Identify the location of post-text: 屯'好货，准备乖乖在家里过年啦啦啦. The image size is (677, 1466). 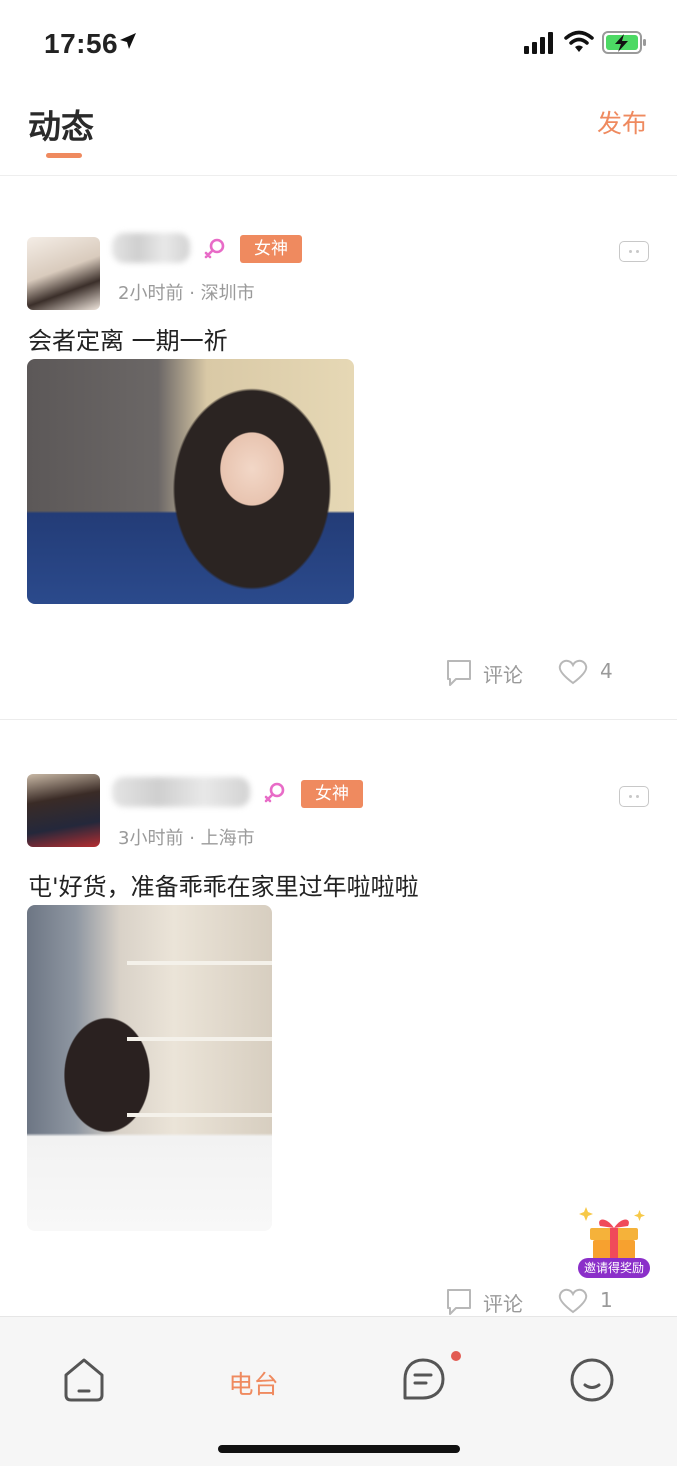
(223, 887).